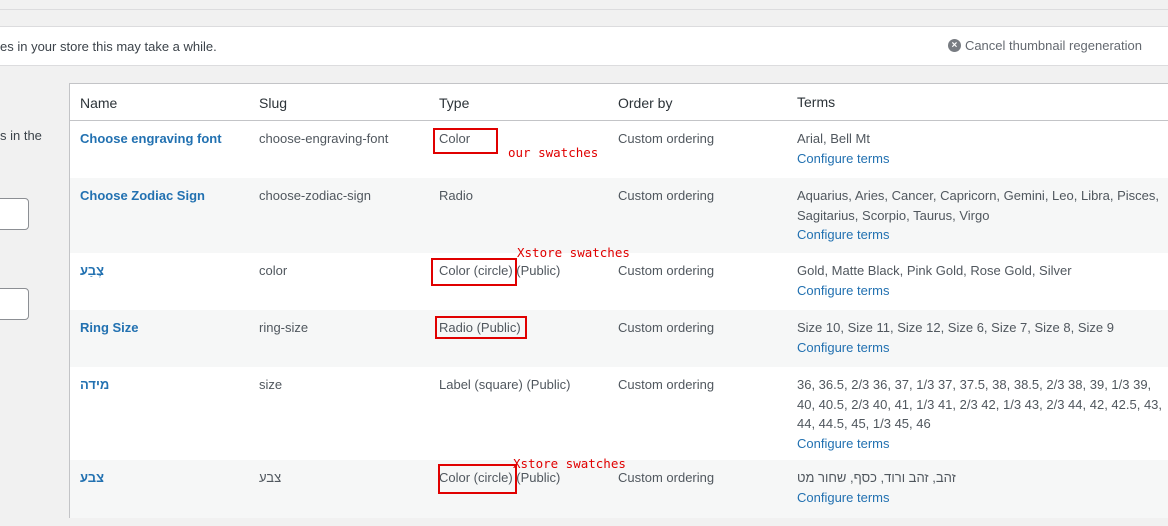 This screenshot has width=1168, height=526. Describe the element at coordinates (324, 138) in the screenshot. I see `attribute-slug: choose-engraving-font` at that location.